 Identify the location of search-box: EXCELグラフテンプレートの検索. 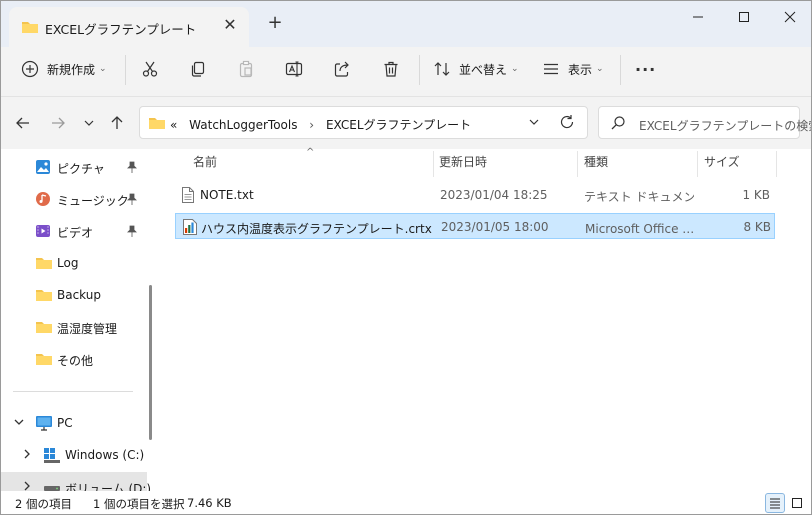
(704, 122).